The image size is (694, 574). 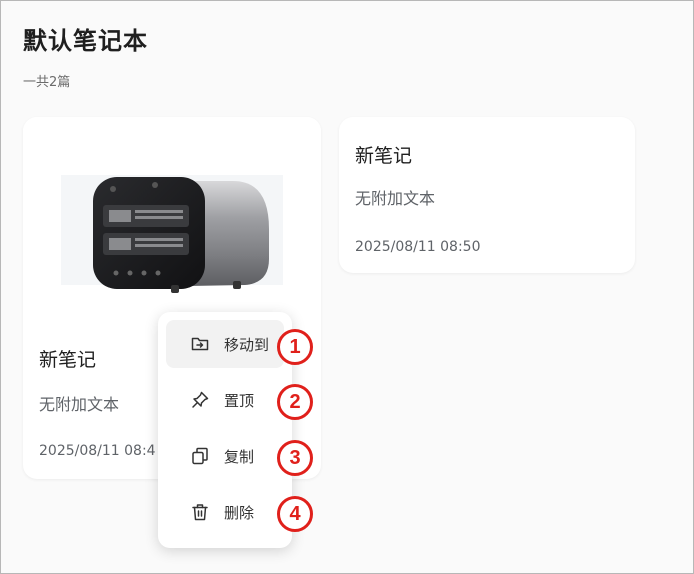 I want to click on note-date: 2025/08/11 08:50, so click(x=418, y=247).